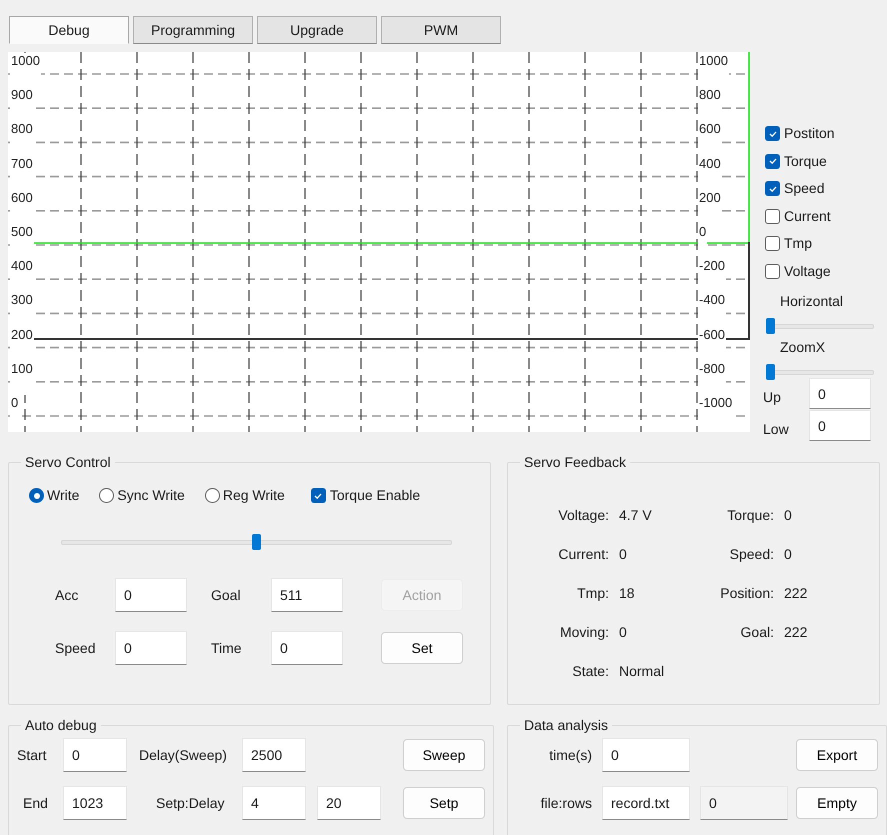 The height and width of the screenshot is (835, 887). Describe the element at coordinates (22, 241) in the screenshot. I see `axis-tick-label: 500` at that location.